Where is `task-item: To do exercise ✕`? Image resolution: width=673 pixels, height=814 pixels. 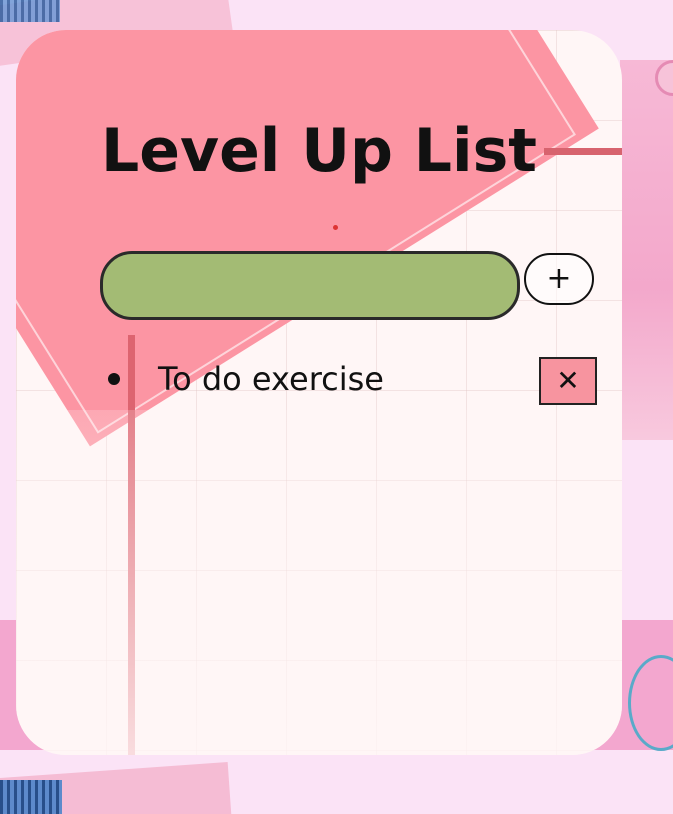 task-item: To do exercise ✕ is located at coordinates (358, 381).